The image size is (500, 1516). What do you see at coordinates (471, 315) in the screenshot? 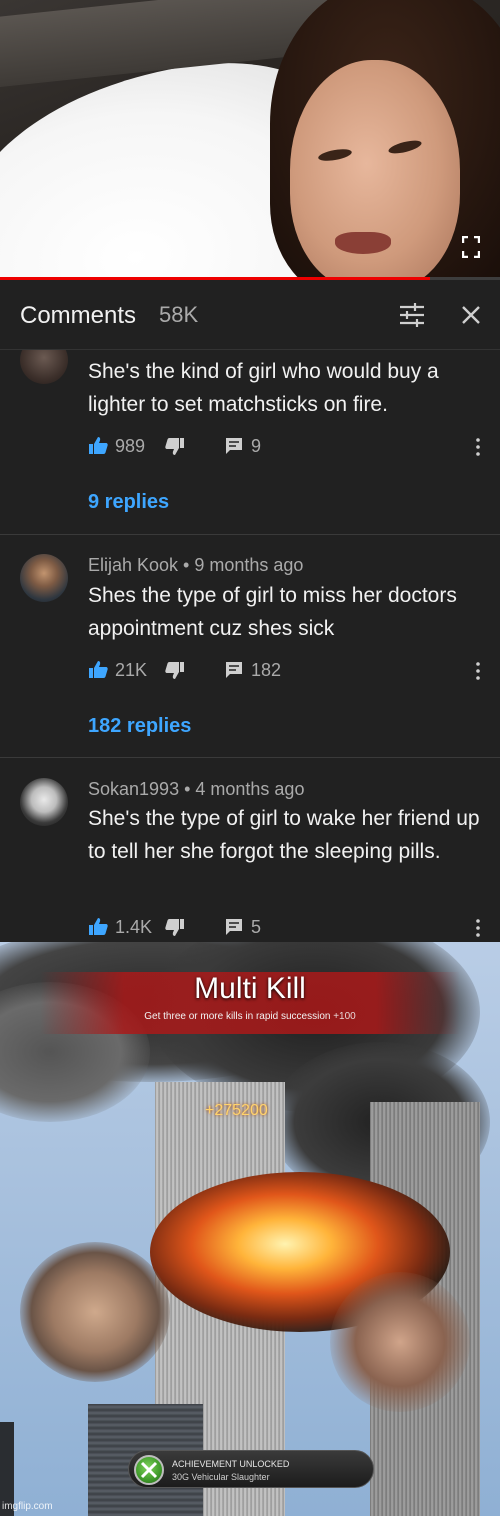
I see `close-icon` at bounding box center [471, 315].